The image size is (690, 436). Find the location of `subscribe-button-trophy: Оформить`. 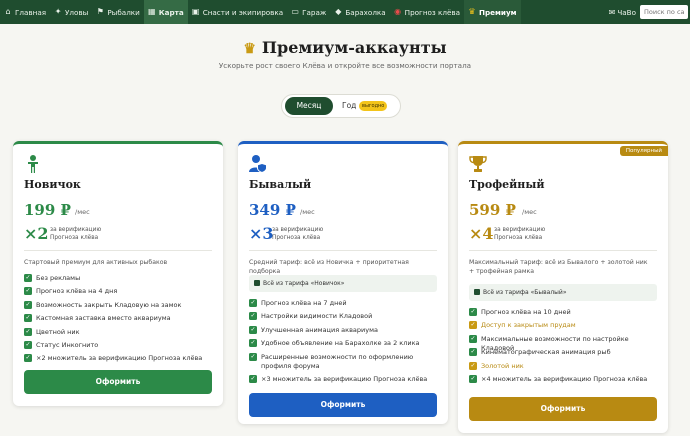

subscribe-button-trophy: Оформить is located at coordinates (563, 409).